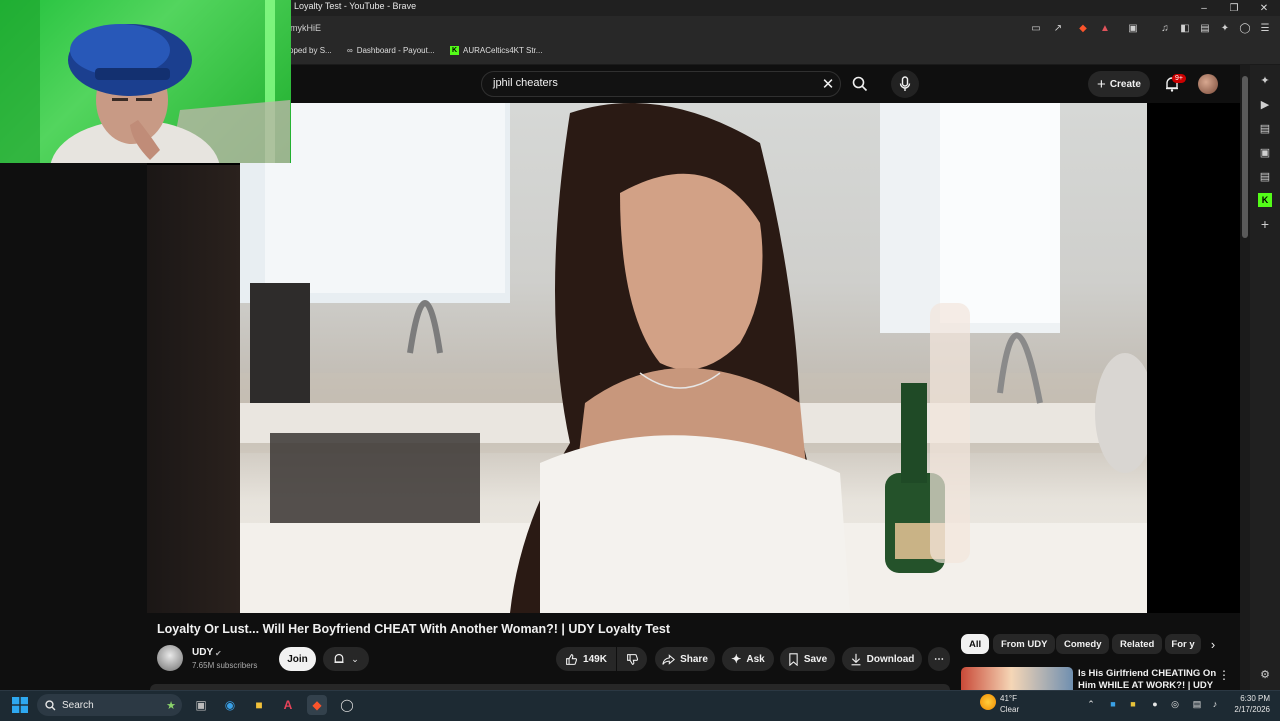 The height and width of the screenshot is (721, 1280). I want to click on leo-sidebar-icon: ✦, so click(1265, 80).